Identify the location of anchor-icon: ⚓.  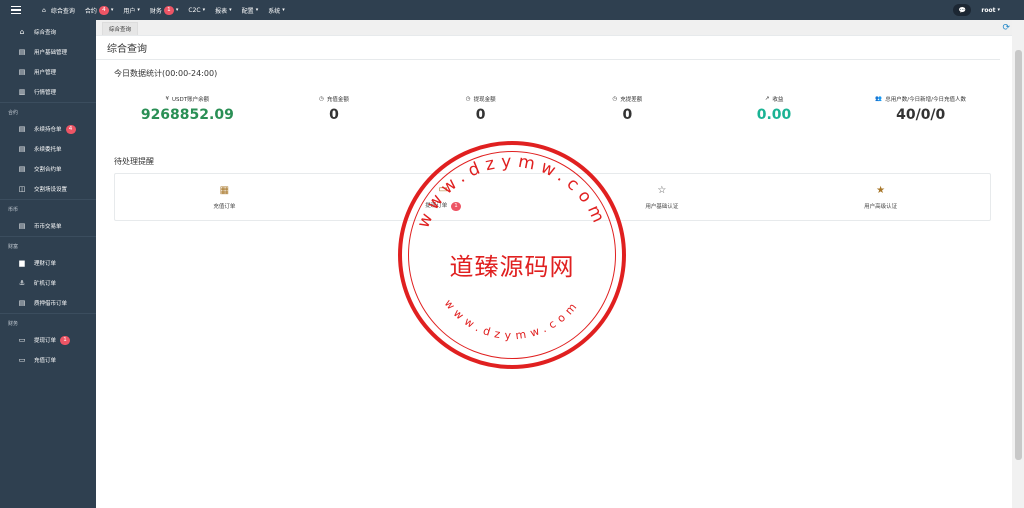
(22, 283).